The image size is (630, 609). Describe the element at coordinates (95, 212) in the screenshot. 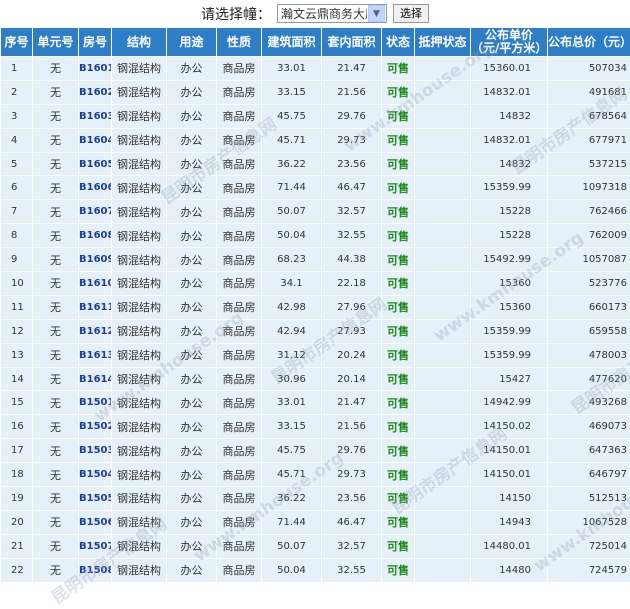

I see `room-link: B1607` at that location.